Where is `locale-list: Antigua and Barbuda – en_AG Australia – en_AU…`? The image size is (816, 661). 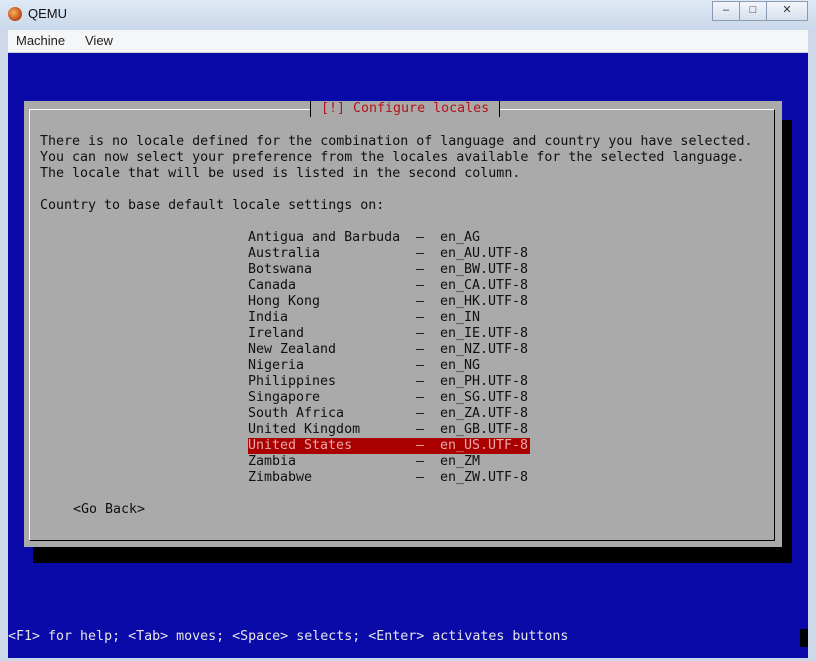 locale-list: Antigua and Barbuda – en_AG Australia – en_AU… is located at coordinates (389, 358).